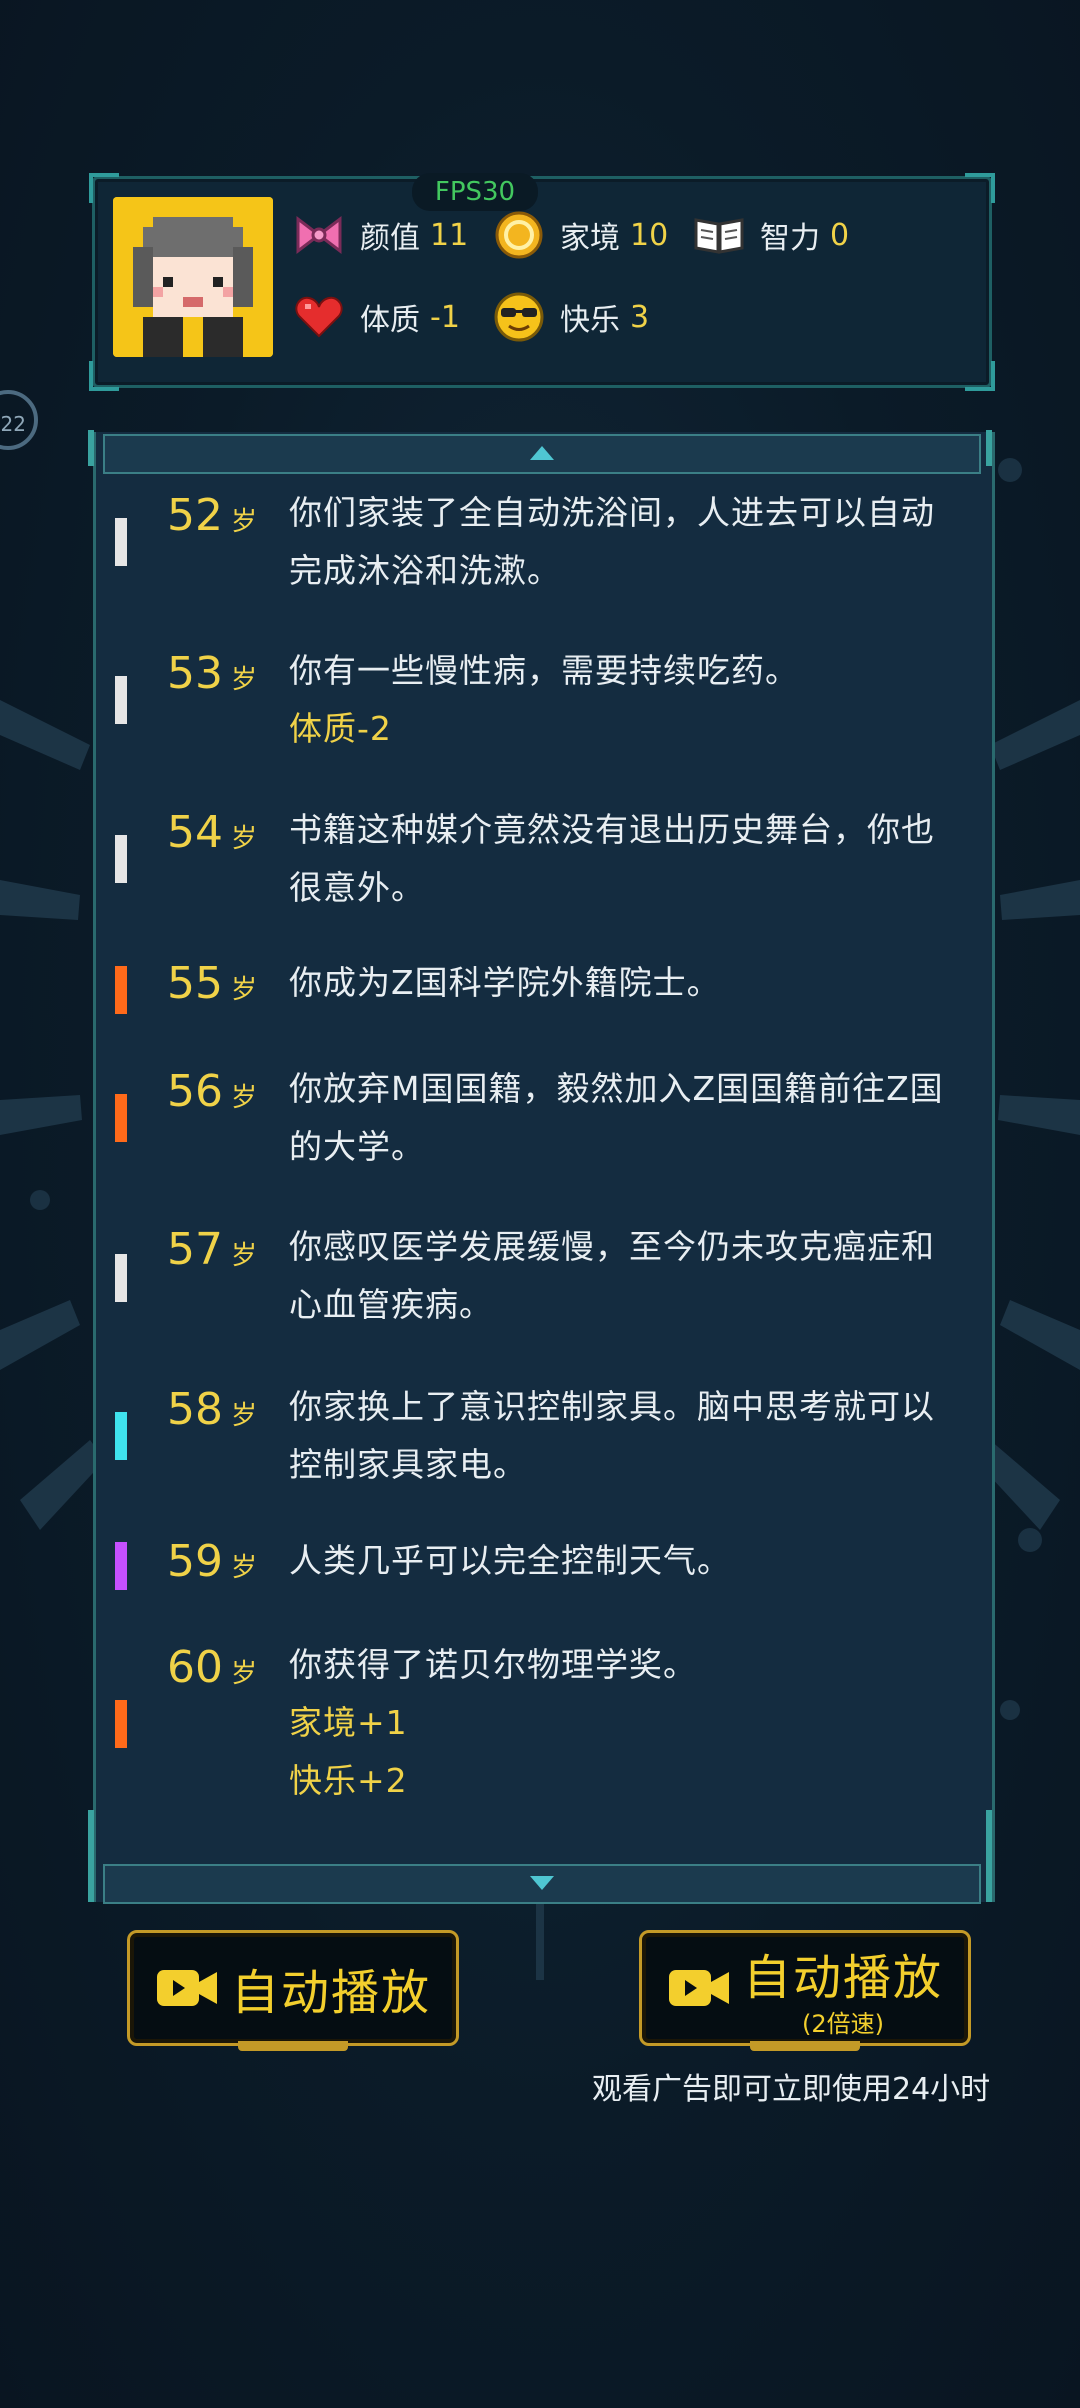  I want to click on effect-text: 体质-2, so click(340, 728).